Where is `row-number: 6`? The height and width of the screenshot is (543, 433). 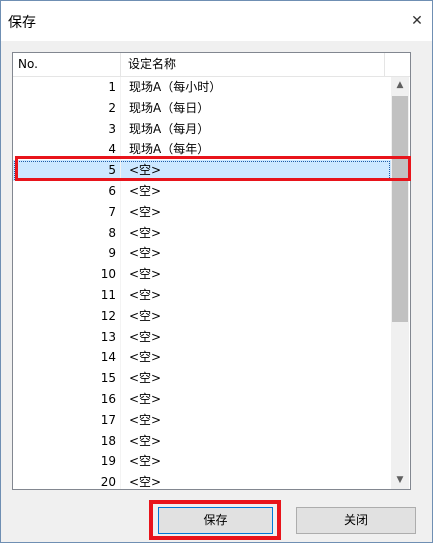
row-number: 6 is located at coordinates (67, 191).